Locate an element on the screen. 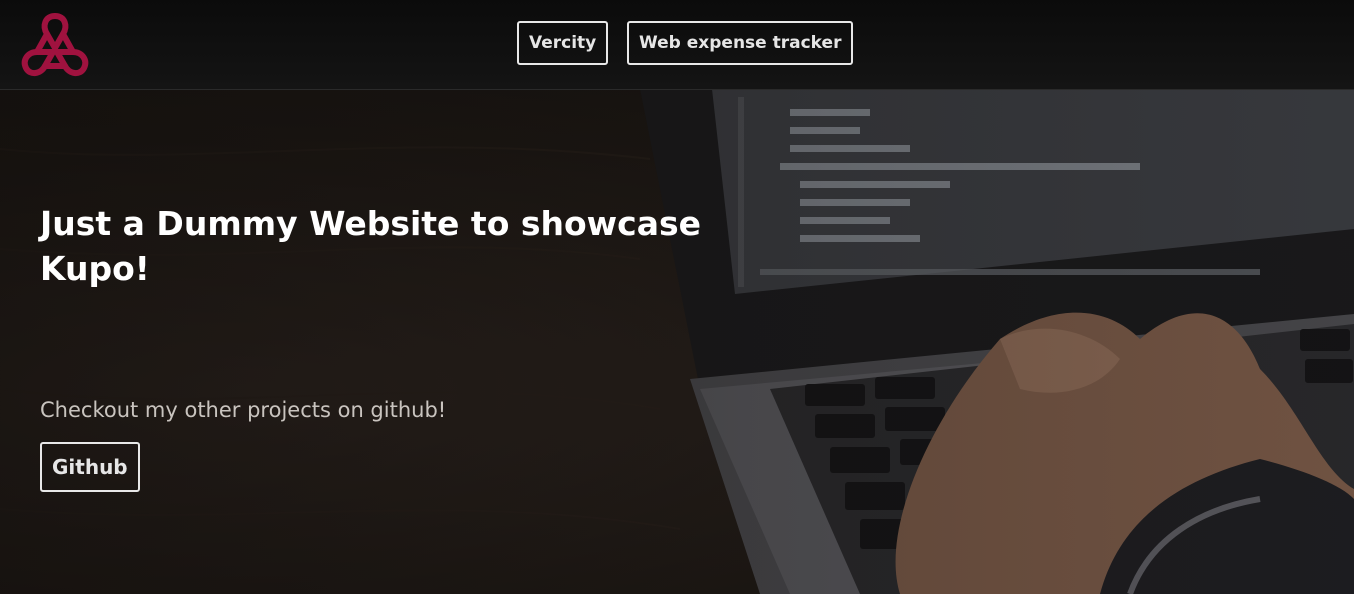 Image resolution: width=1354 pixels, height=594 pixels. github-button: Github is located at coordinates (90, 467).